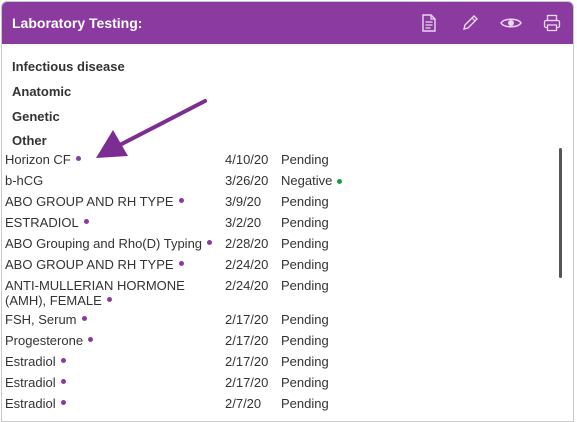 The height and width of the screenshot is (422, 577). I want to click on list-item: Estradiol 2/7/20 Pending, so click(275, 403).